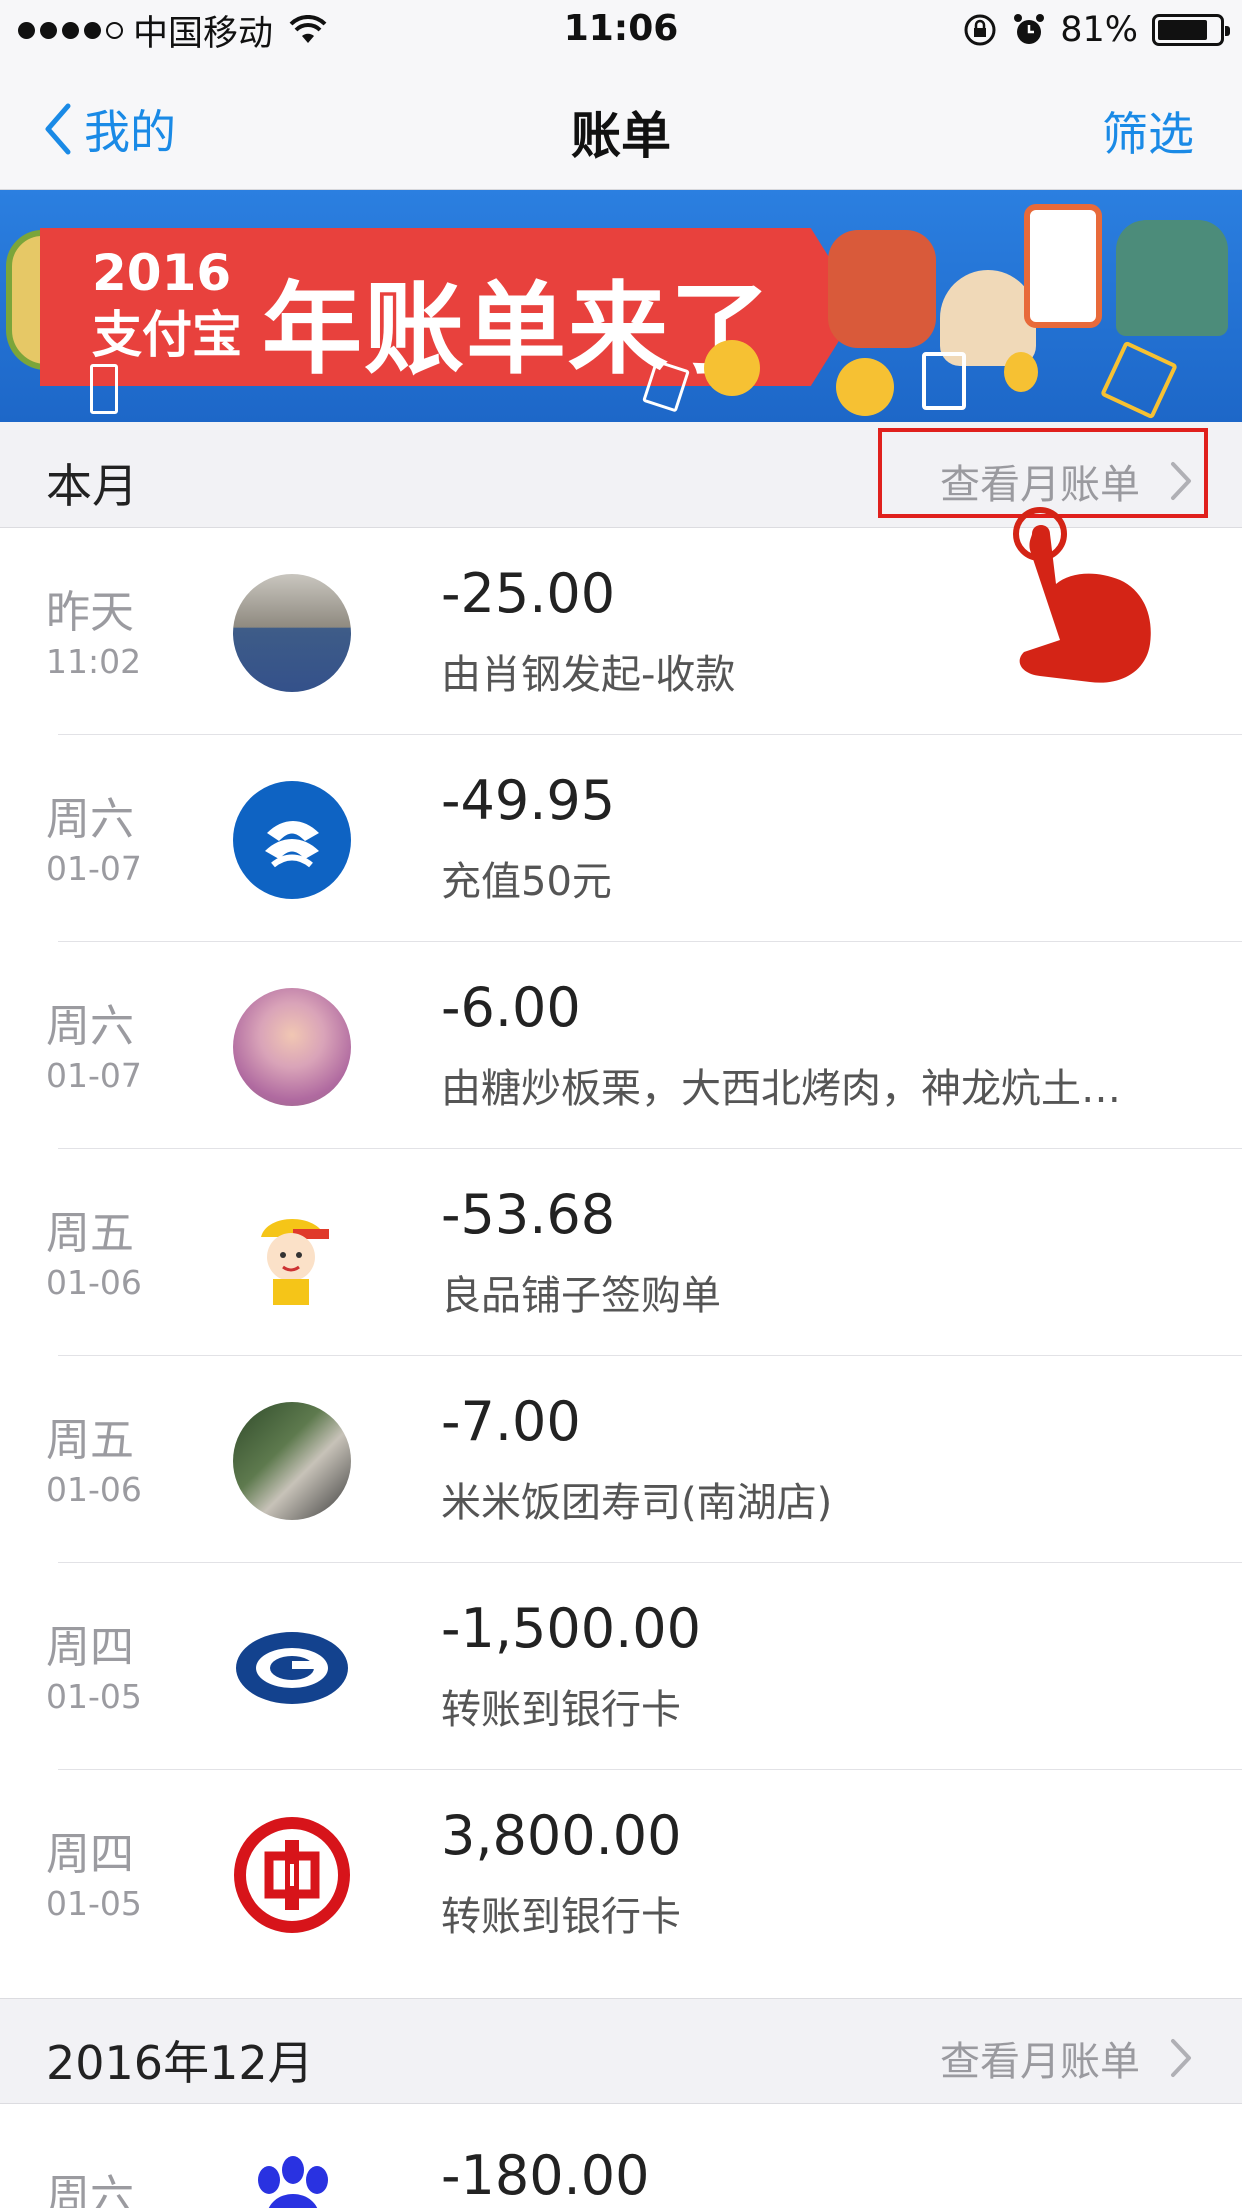 The height and width of the screenshot is (2208, 1242). I want to click on transaction-amount: -6.00, so click(511, 1007).